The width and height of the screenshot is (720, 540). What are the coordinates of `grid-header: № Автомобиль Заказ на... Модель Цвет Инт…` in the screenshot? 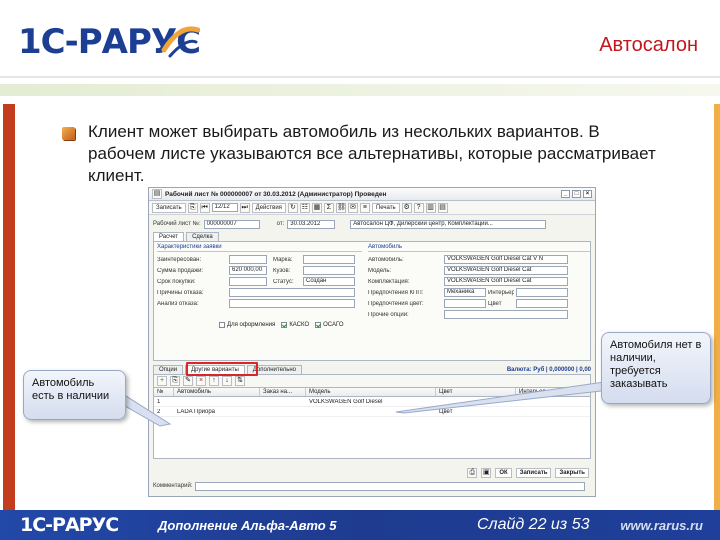 It's located at (372, 392).